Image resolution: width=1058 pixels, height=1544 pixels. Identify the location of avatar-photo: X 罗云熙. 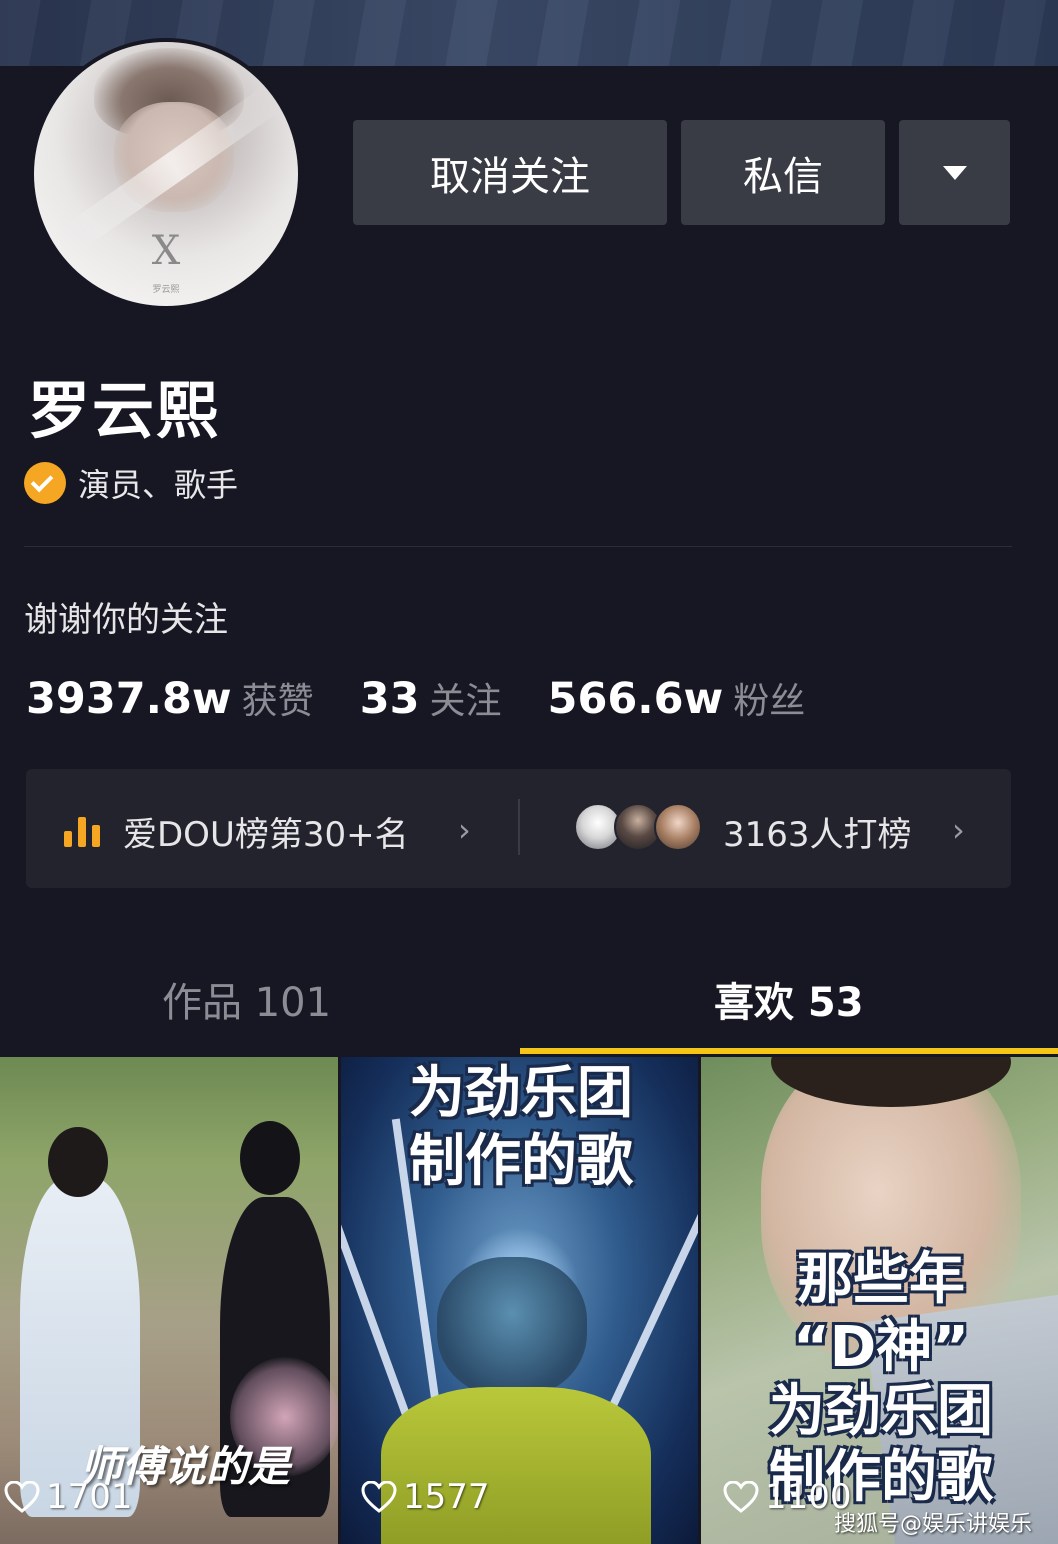
(166, 174).